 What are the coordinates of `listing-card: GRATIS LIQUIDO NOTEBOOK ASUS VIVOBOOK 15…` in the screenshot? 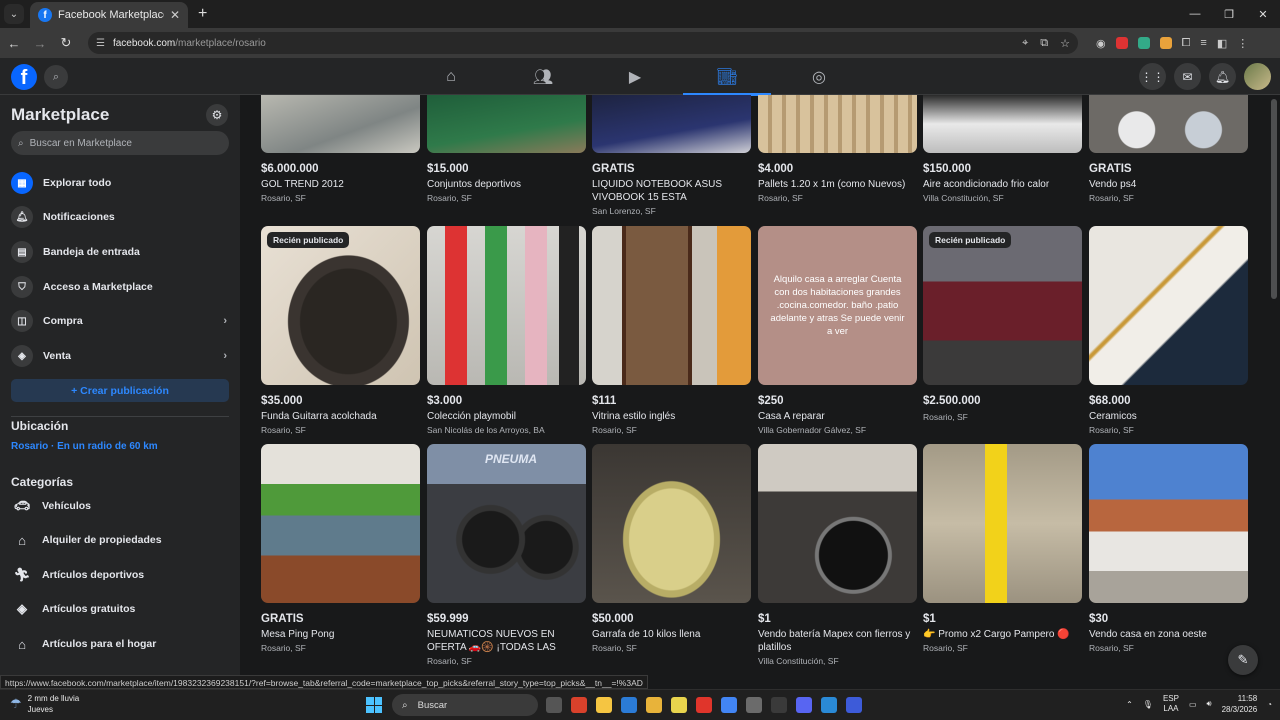 It's located at (671, 155).